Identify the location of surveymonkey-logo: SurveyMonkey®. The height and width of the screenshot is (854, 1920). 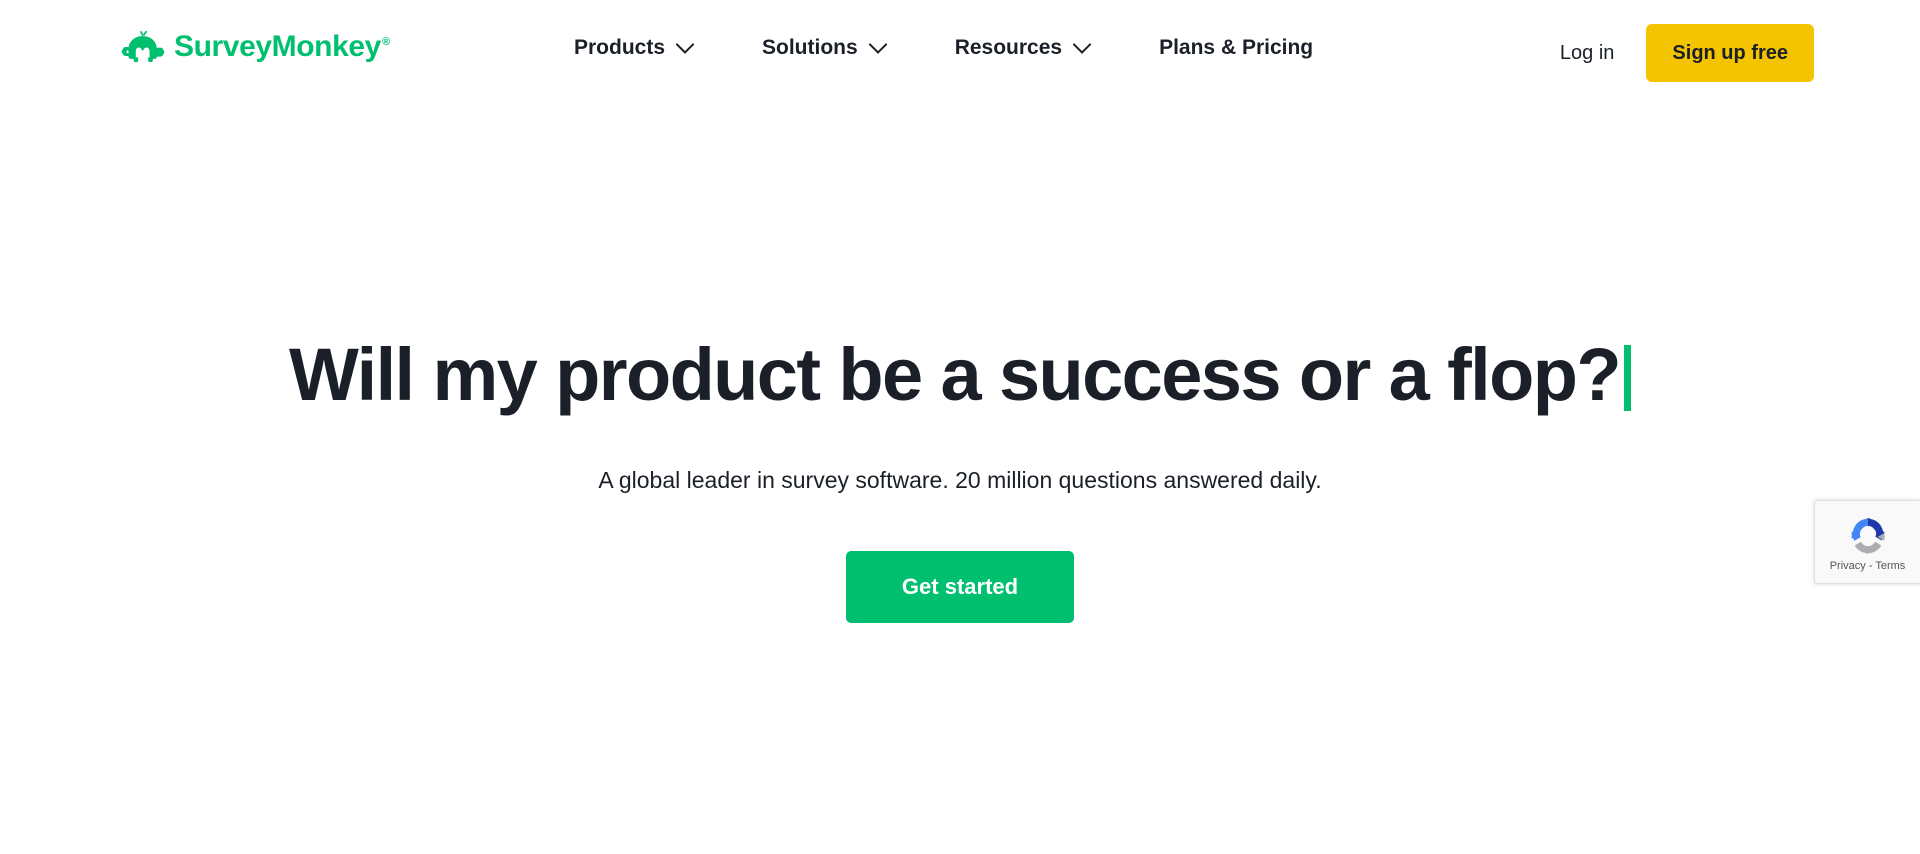
(254, 47).